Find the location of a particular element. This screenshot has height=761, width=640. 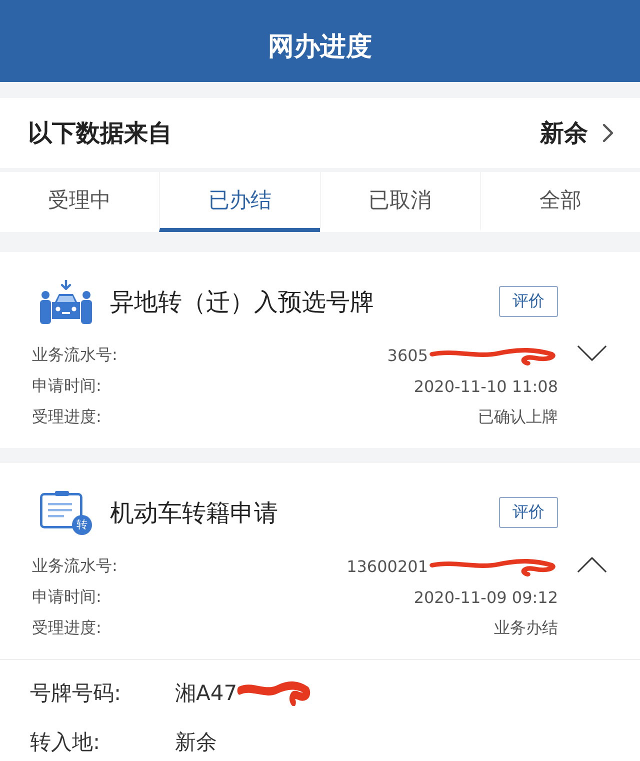

source-value: 新余 is located at coordinates (564, 133).